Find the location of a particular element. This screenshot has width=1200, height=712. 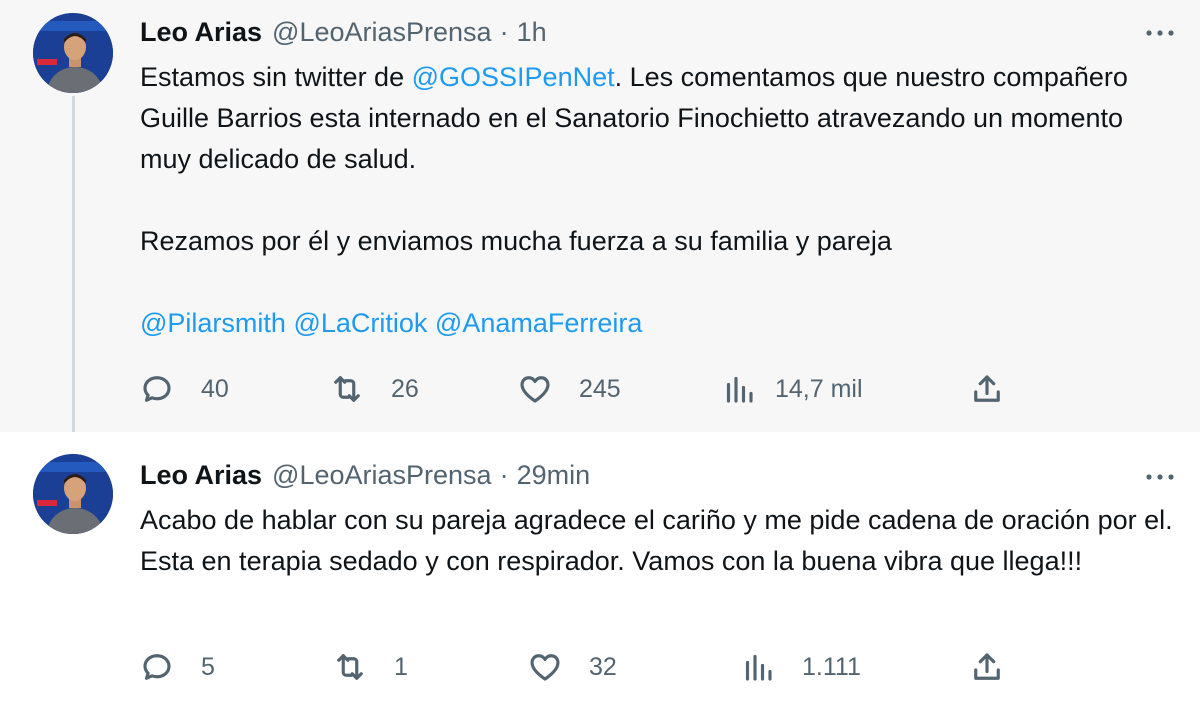

reply-count: 5 is located at coordinates (208, 666).